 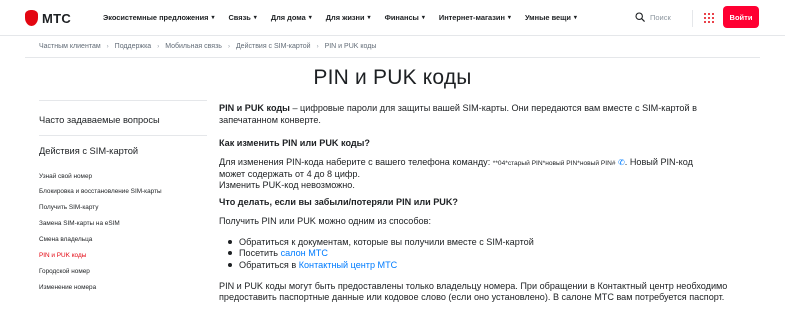 What do you see at coordinates (692, 18) in the screenshot?
I see `header-divider` at bounding box center [692, 18].